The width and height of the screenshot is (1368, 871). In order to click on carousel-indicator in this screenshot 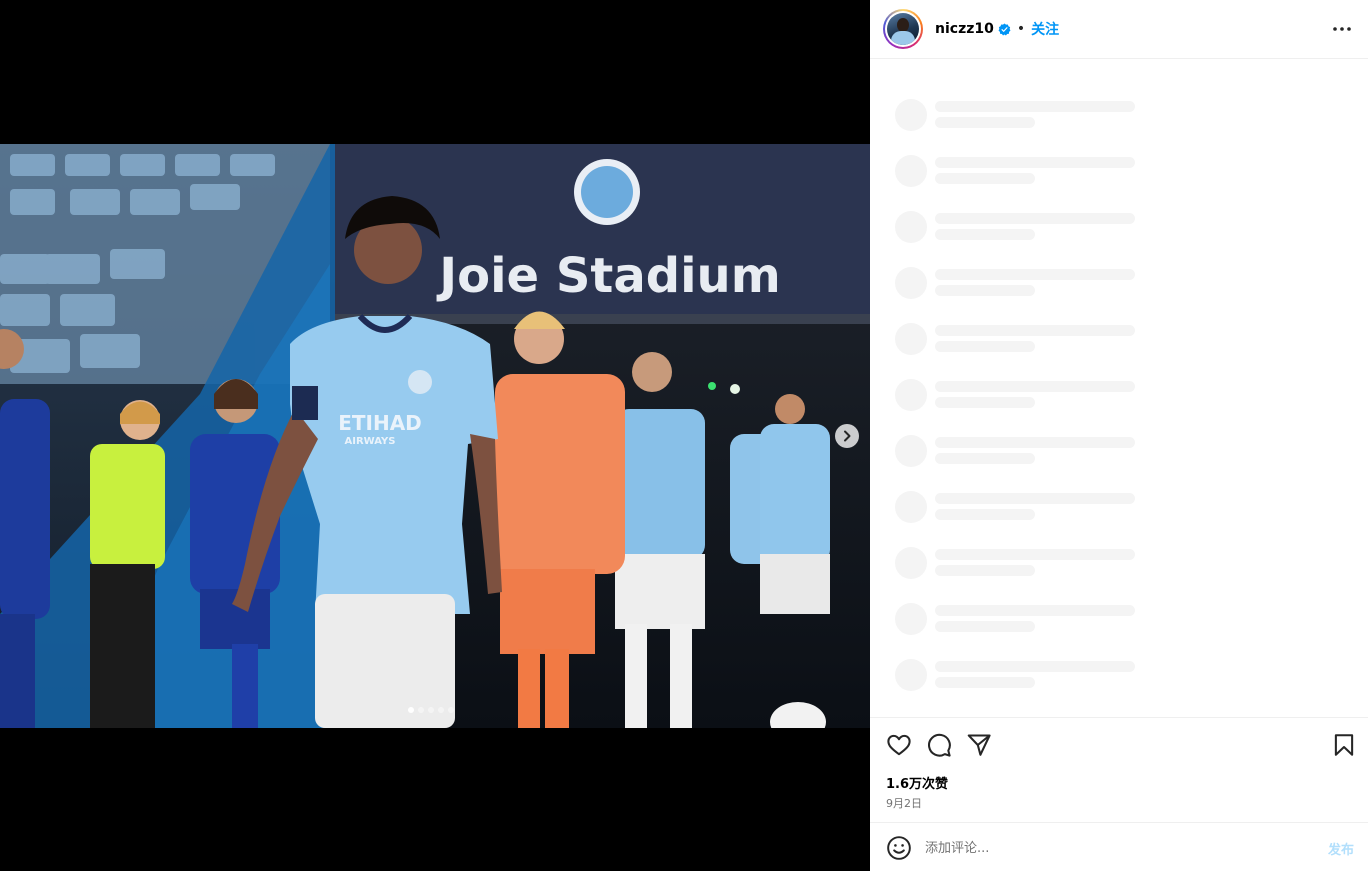, I will do `click(431, 710)`.